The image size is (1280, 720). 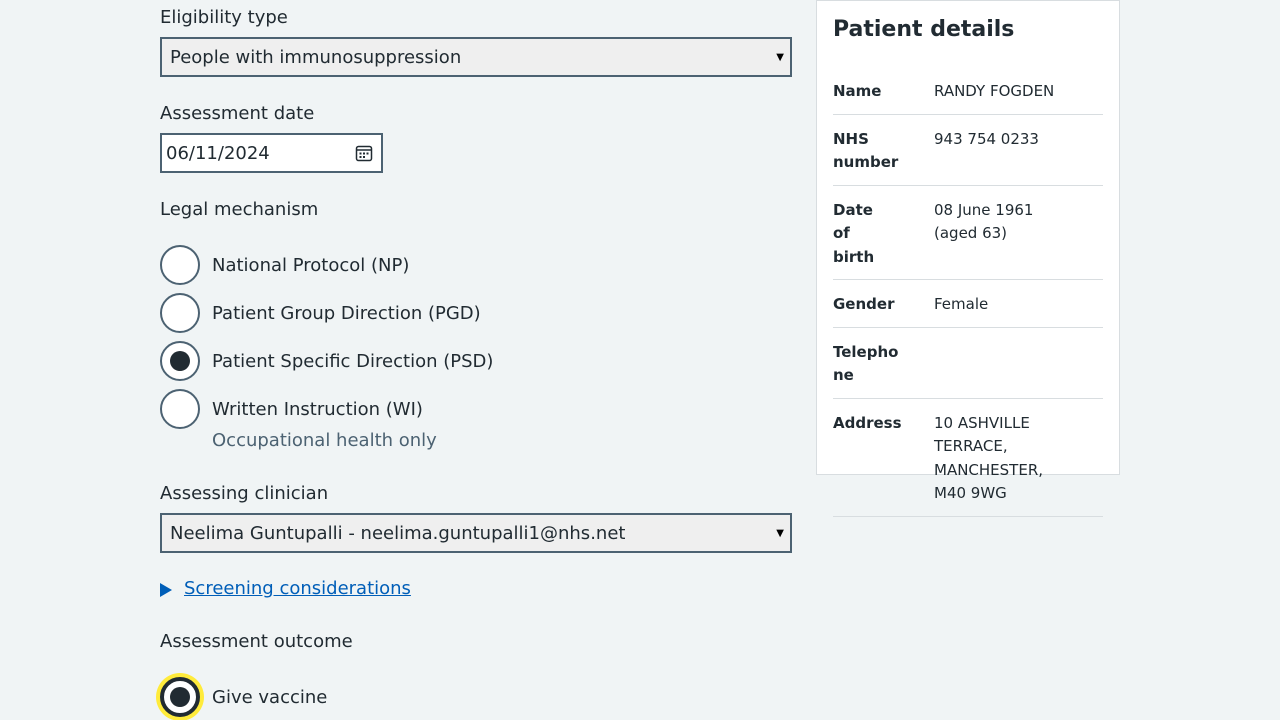 I want to click on radio-wi, so click(x=180, y=409).